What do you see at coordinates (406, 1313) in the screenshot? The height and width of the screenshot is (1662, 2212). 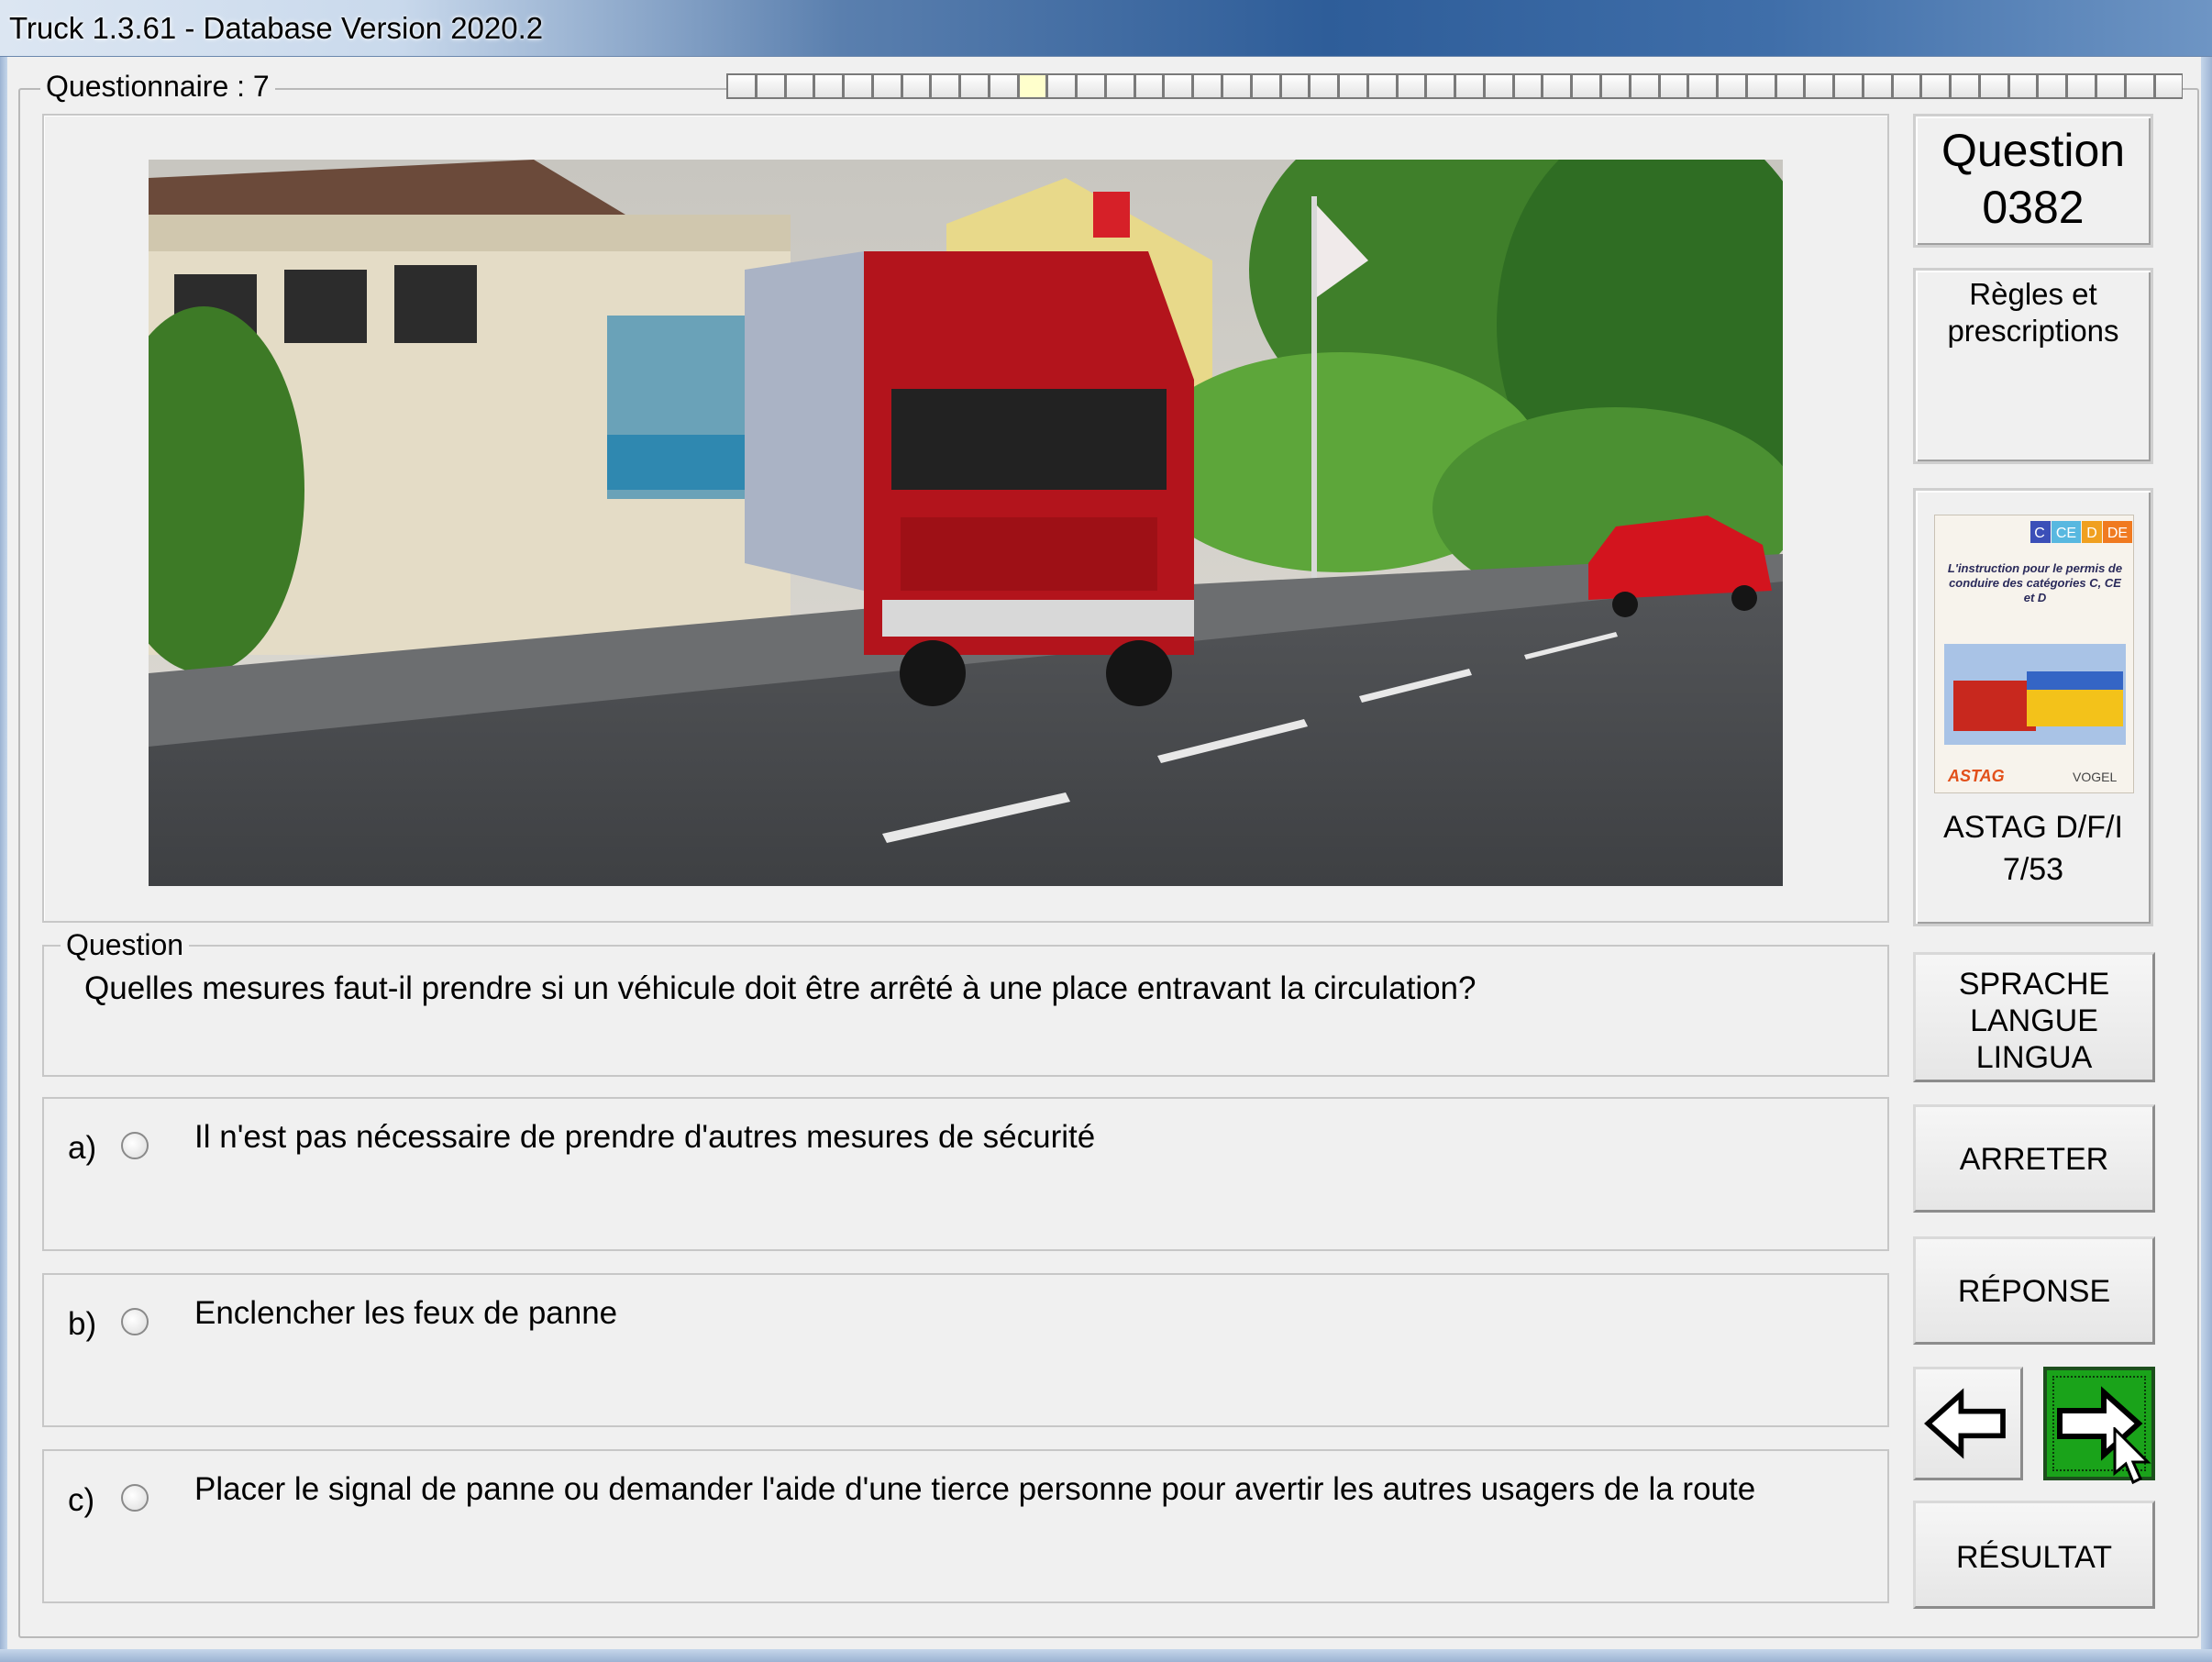 I see `answer-text: Enclencher les feux de panne` at bounding box center [406, 1313].